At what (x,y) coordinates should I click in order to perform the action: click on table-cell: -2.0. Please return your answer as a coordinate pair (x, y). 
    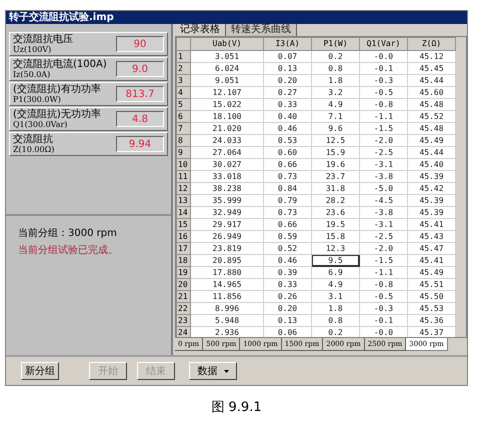
    Looking at the image, I should click on (384, 248).